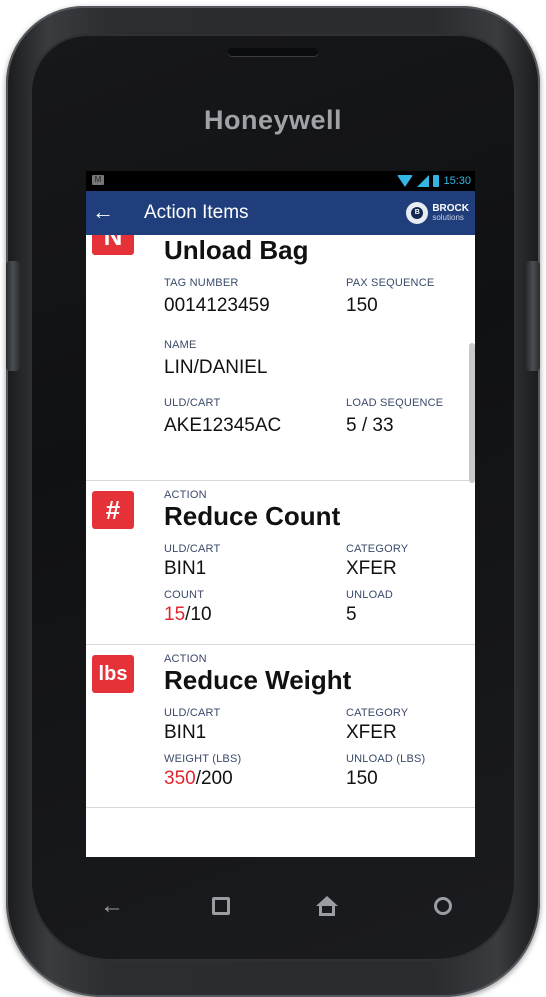  Describe the element at coordinates (533, 316) in the screenshot. I see `side-button-right` at that location.